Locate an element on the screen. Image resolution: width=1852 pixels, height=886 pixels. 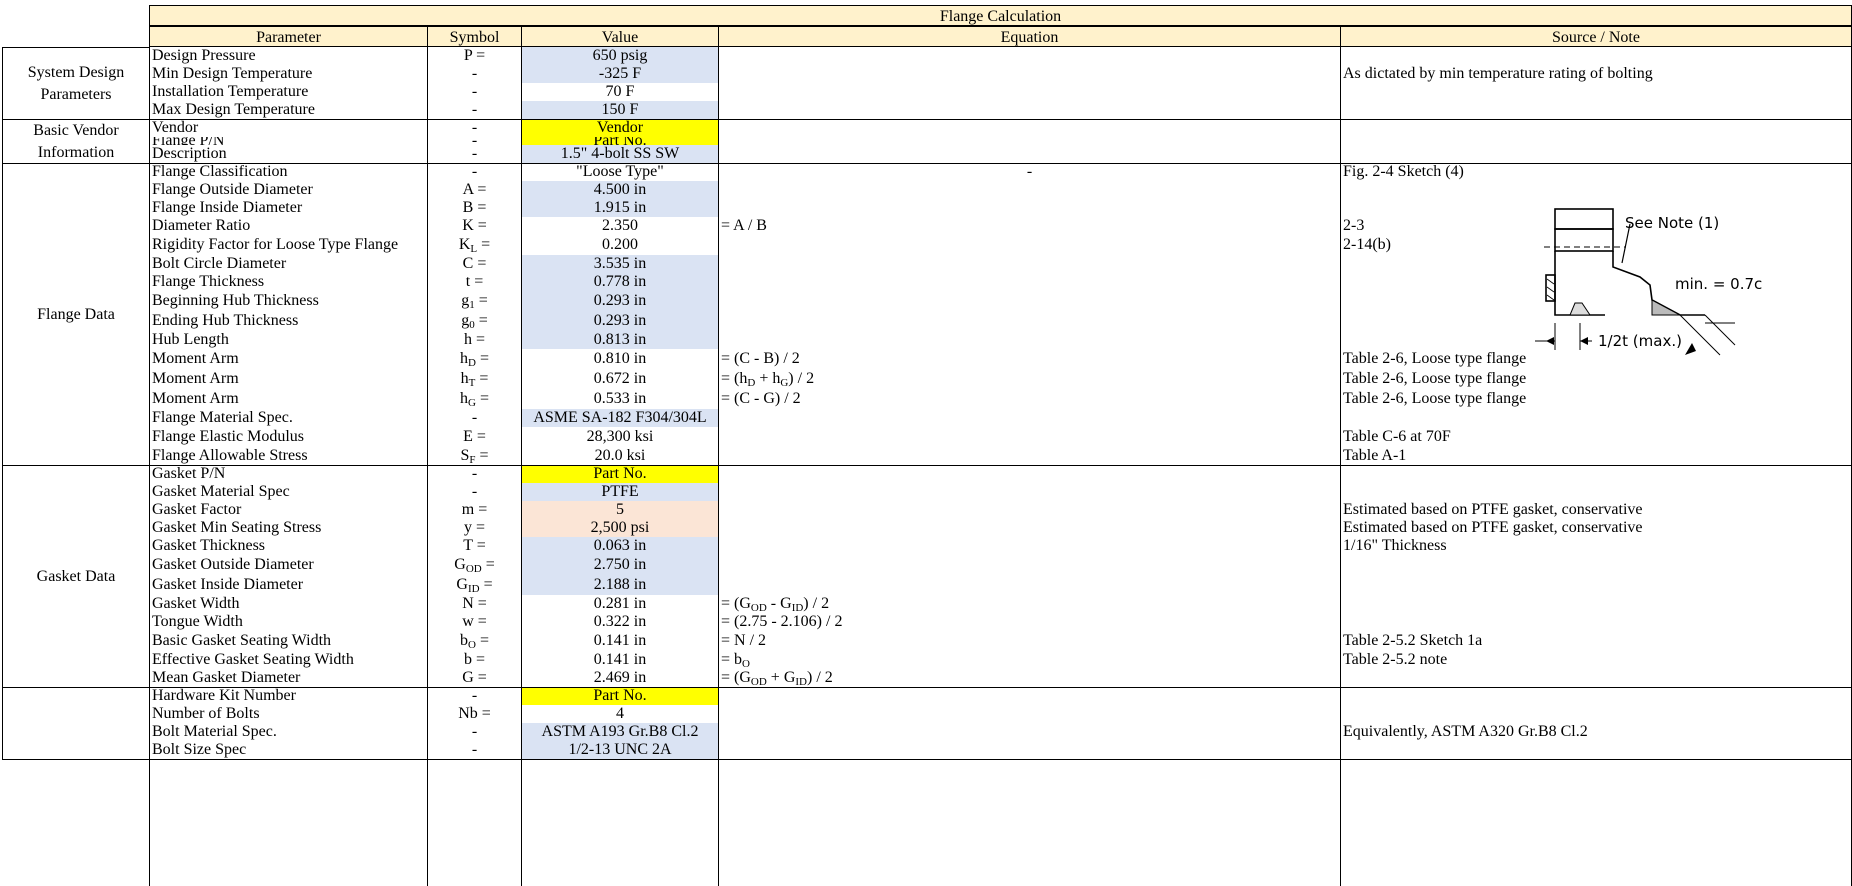
param-label: Flange Thickness is located at coordinates (208, 281).